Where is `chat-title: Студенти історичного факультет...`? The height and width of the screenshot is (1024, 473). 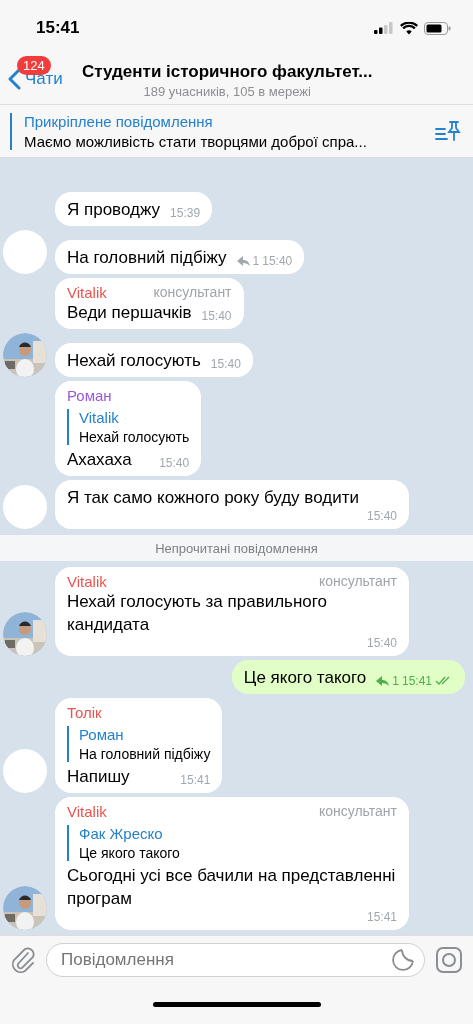
chat-title: Студенти історичного факультет... is located at coordinates (227, 71).